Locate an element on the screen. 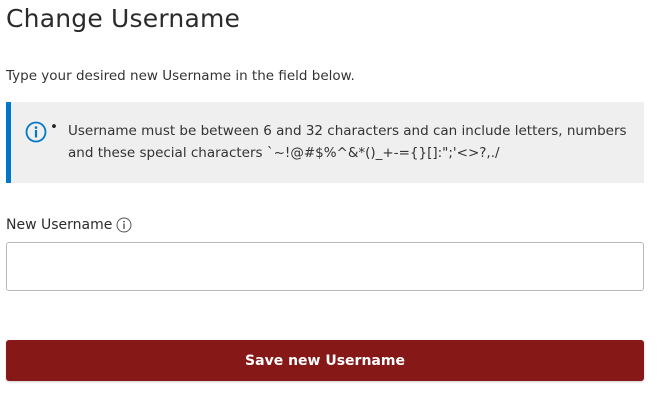 The width and height of the screenshot is (658, 394). new-username-label: New Username is located at coordinates (69, 225).